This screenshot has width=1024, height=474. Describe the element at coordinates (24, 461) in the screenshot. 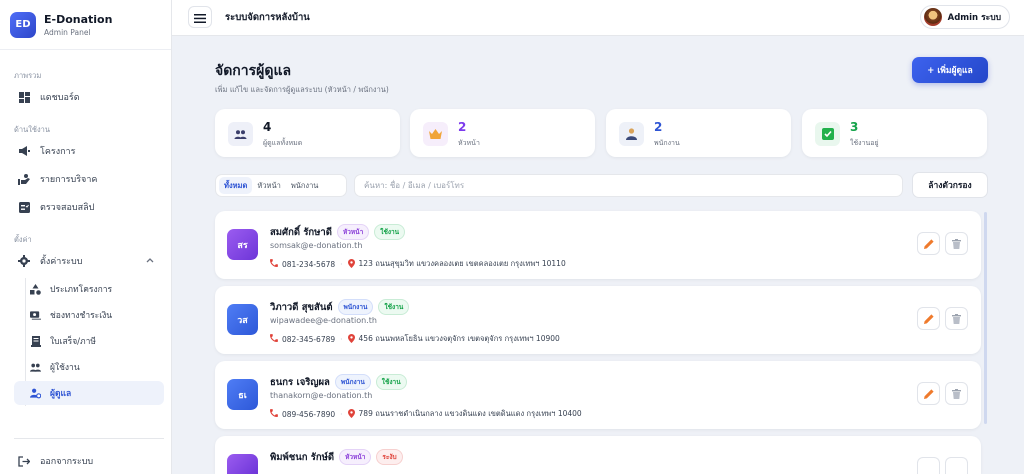

I see `logout-icon` at that location.